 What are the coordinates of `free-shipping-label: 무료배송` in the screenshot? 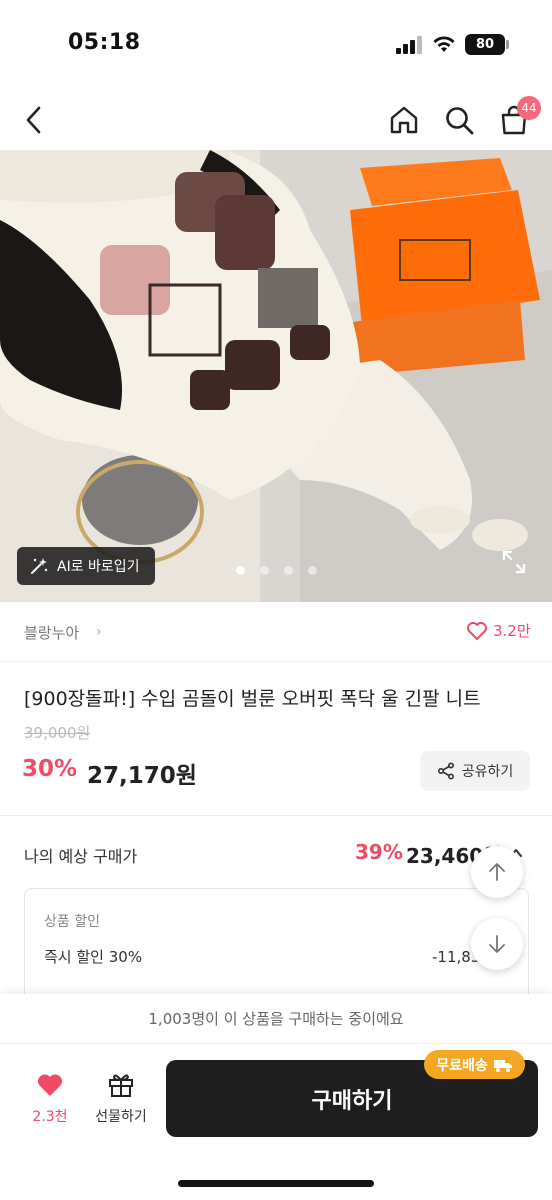 It's located at (462, 1065).